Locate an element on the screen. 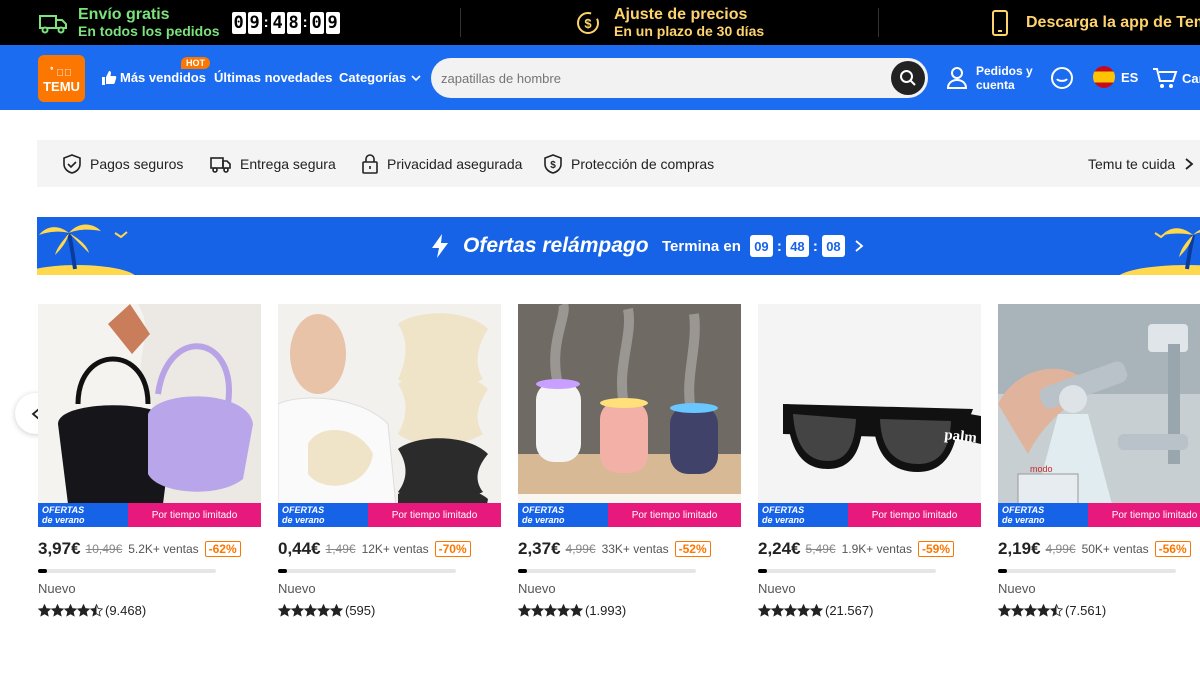 This screenshot has width=1200, height=675. product-rating: (595) is located at coordinates (326, 610).